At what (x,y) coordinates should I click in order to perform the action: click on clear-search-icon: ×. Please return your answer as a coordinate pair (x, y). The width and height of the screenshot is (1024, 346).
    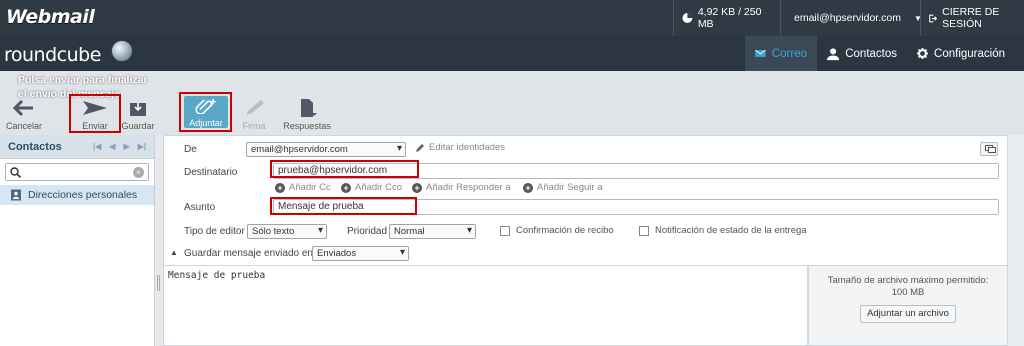
    Looking at the image, I should click on (138, 172).